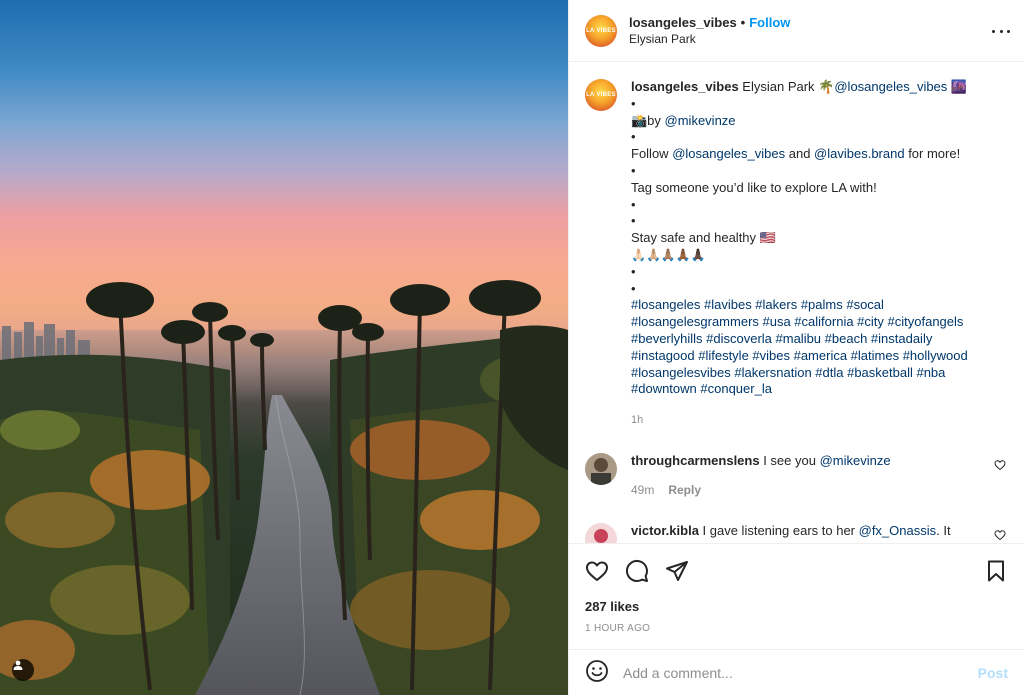  What do you see at coordinates (683, 22) in the screenshot?
I see `author-username: losangeles_vibes` at bounding box center [683, 22].